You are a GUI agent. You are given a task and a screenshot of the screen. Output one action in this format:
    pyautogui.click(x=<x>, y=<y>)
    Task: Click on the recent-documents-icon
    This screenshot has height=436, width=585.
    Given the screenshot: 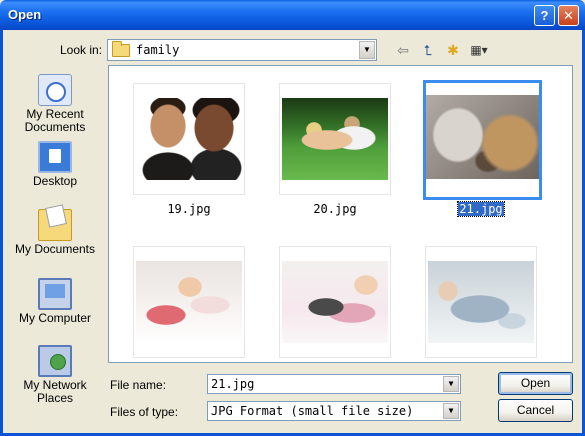 What is the action you would take?
    pyautogui.click(x=55, y=90)
    